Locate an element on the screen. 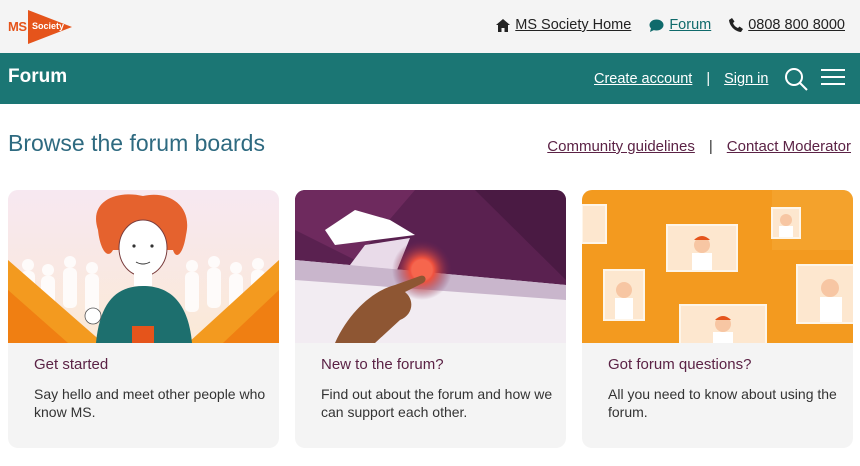 Image resolution: width=860 pixels, height=466 pixels. get-started-illustration is located at coordinates (143, 266).